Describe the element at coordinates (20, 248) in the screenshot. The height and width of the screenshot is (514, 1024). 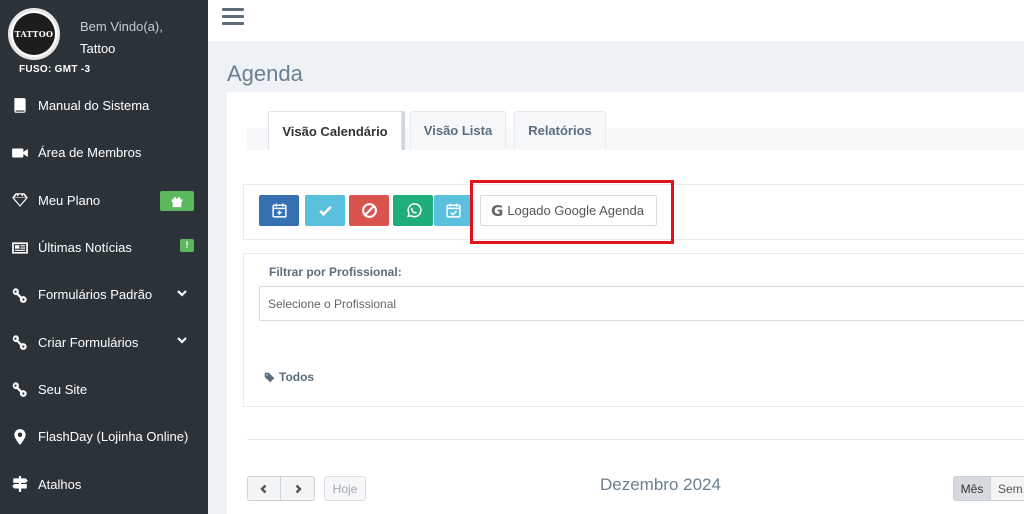
I see `newspaper-icon` at that location.